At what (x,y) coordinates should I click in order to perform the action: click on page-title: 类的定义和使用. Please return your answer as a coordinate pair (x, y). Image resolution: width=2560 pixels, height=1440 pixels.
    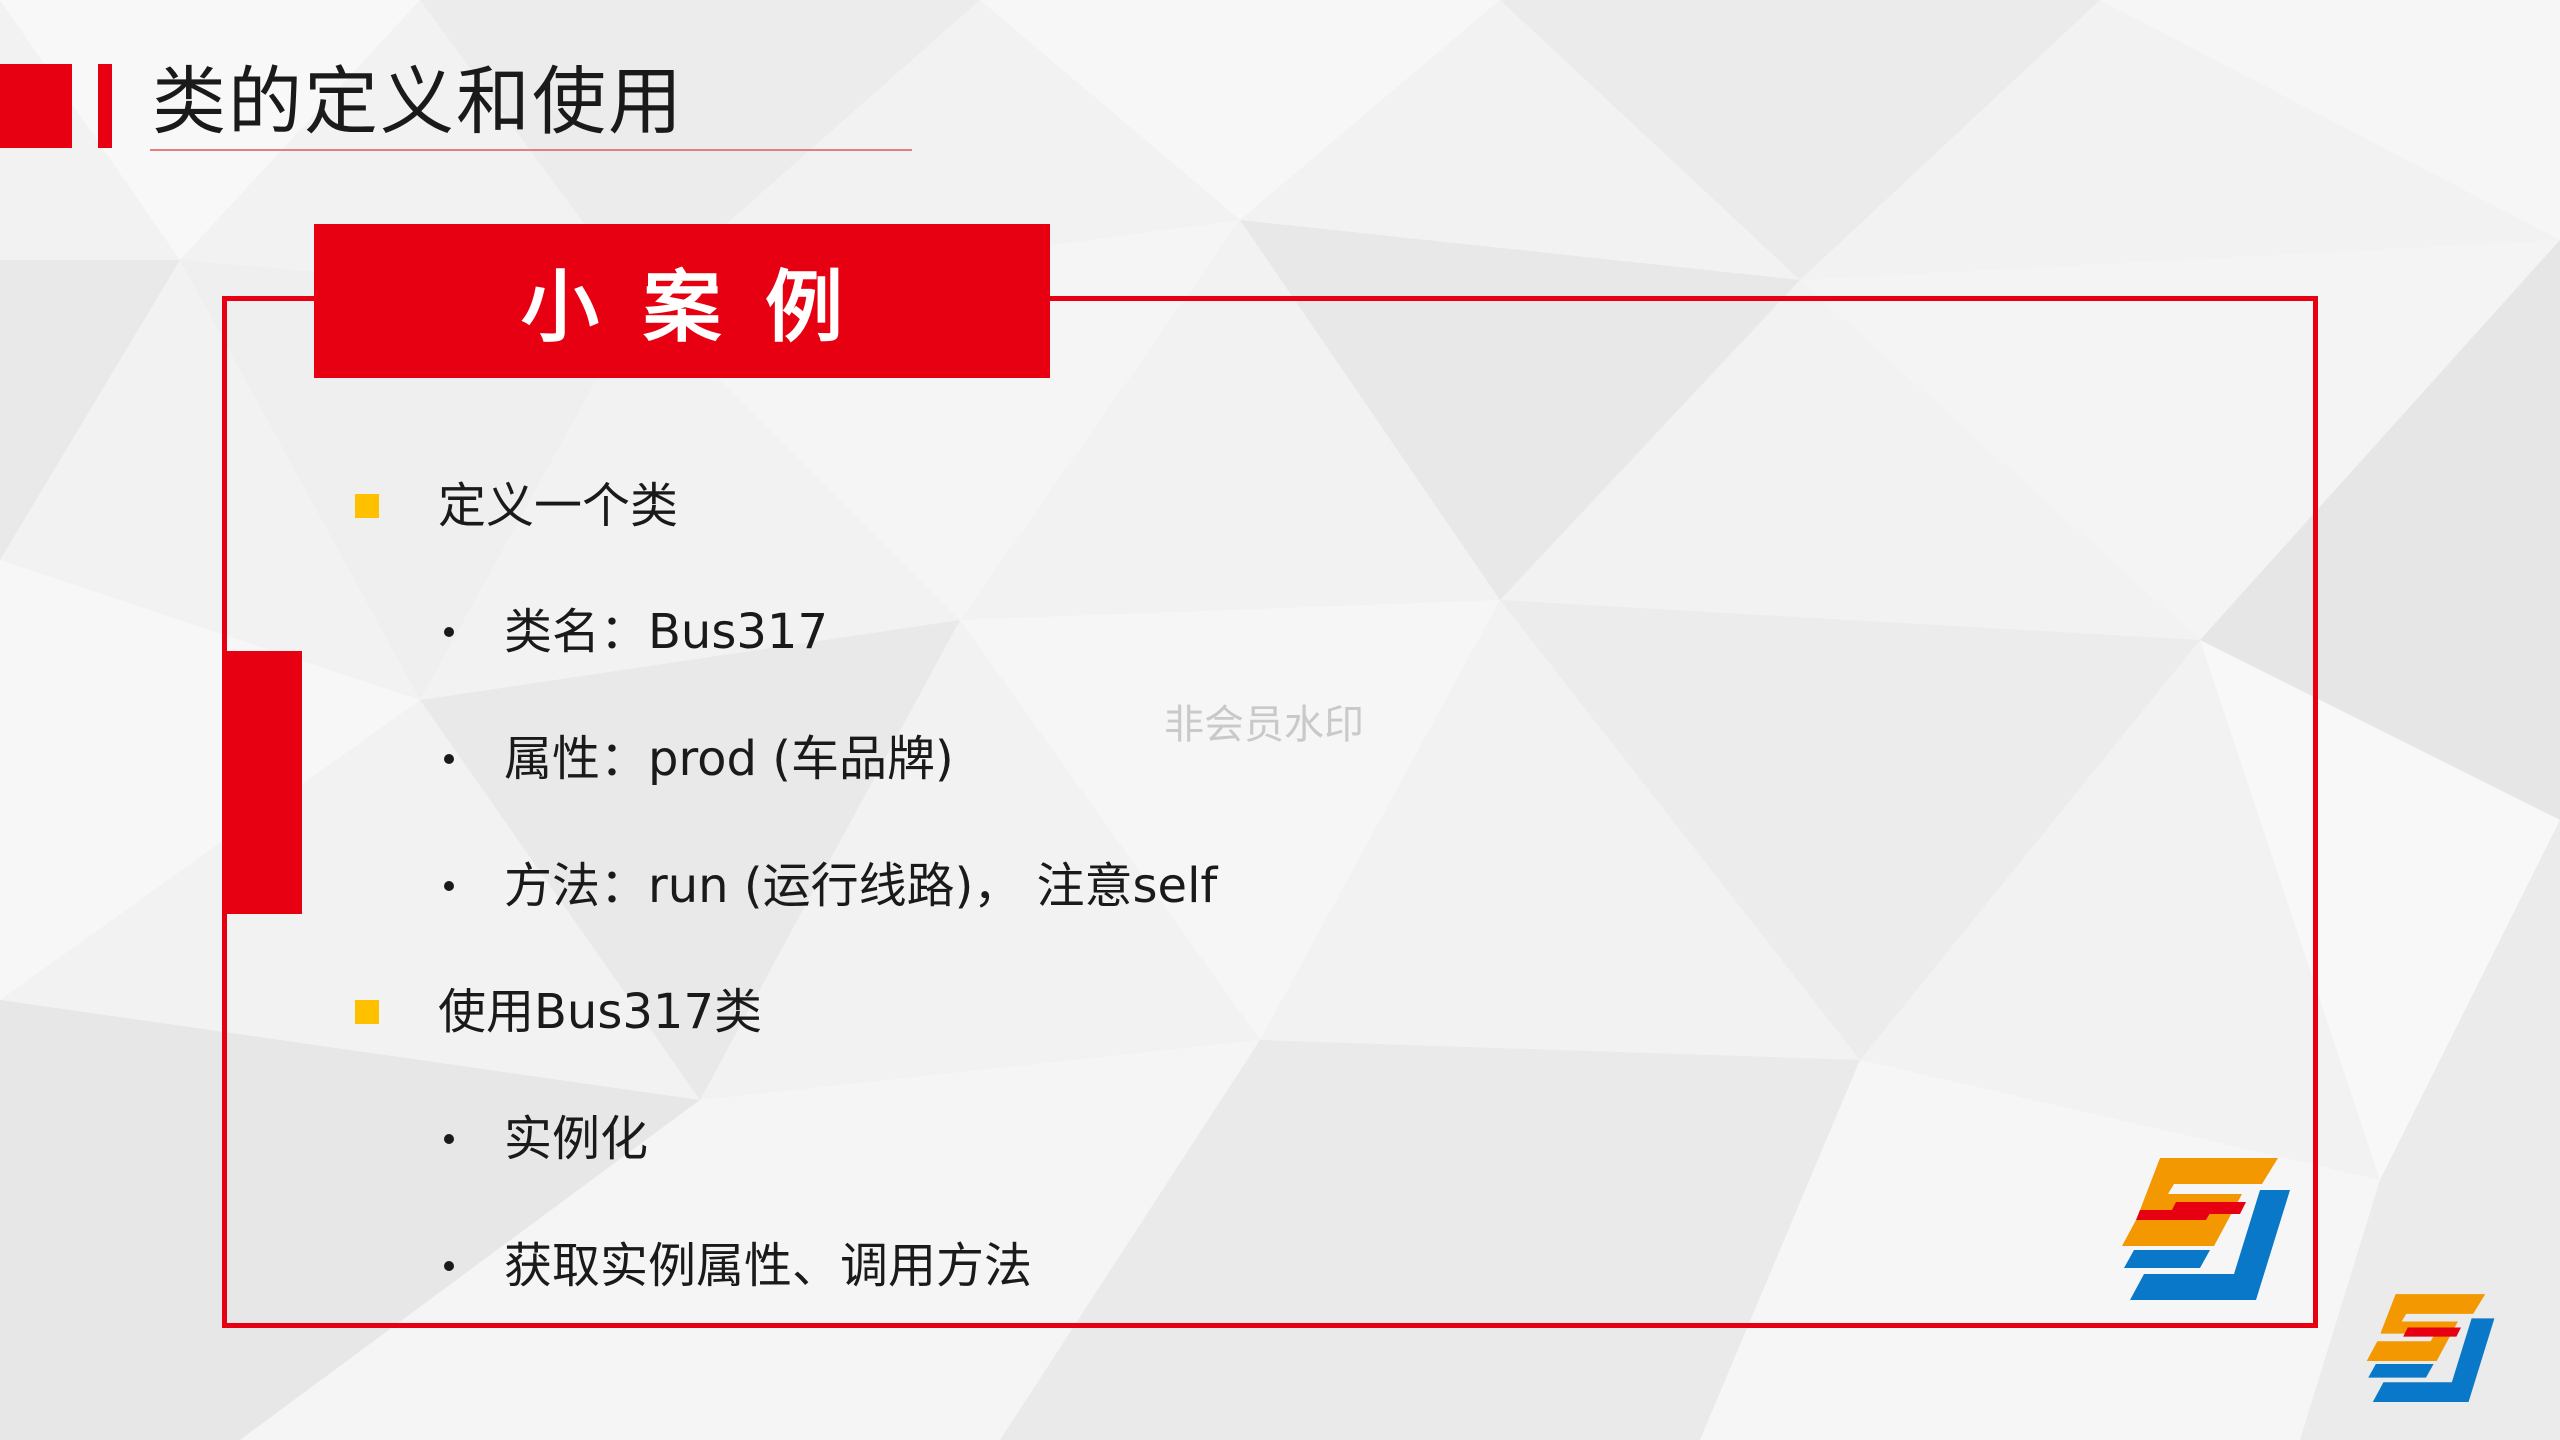
    Looking at the image, I should click on (418, 102).